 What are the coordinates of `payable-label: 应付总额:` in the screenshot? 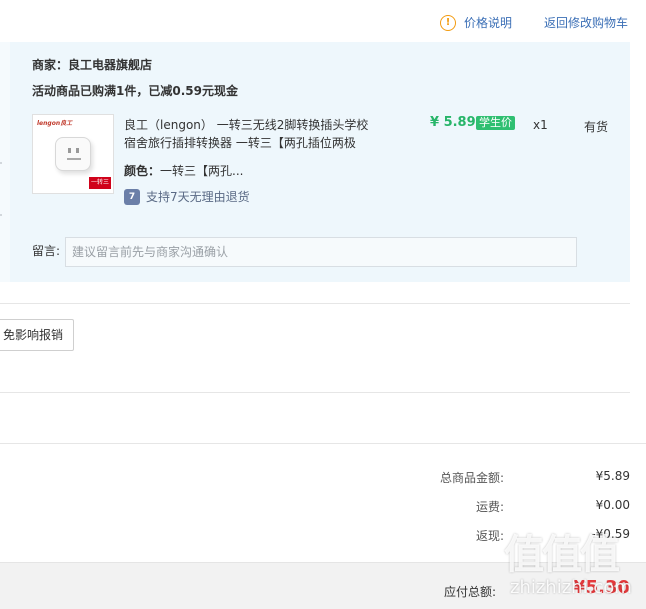 It's located at (469, 592).